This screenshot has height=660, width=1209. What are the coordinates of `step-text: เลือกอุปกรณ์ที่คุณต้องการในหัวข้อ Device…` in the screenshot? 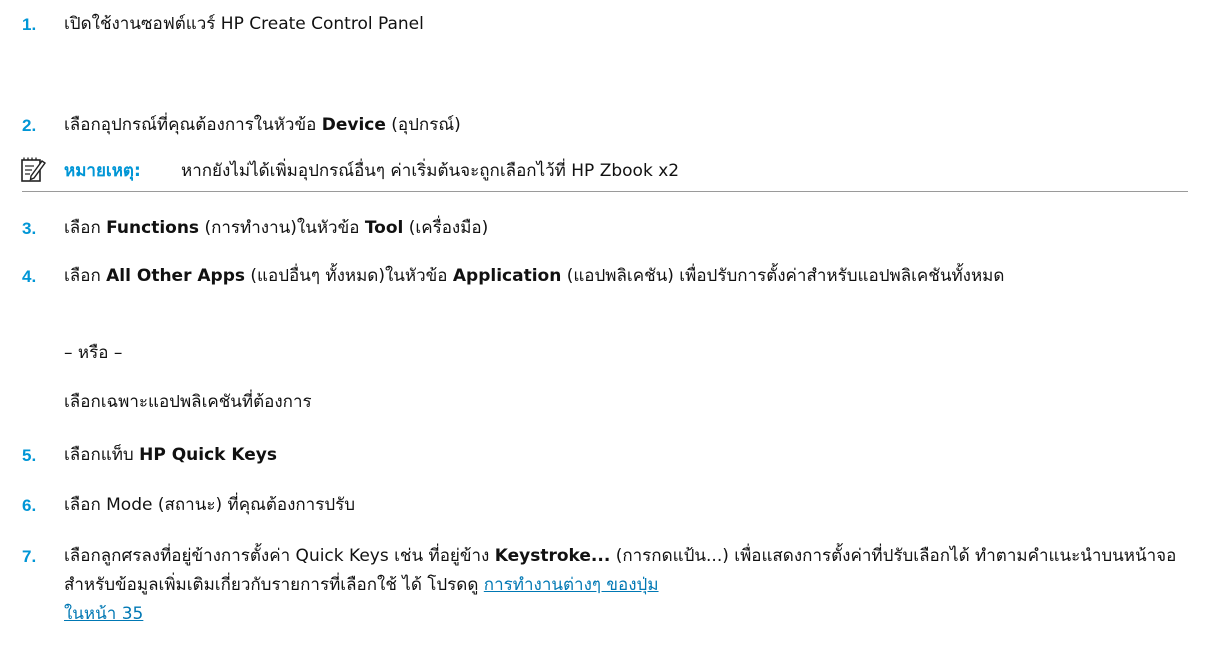 It's located at (626, 125).